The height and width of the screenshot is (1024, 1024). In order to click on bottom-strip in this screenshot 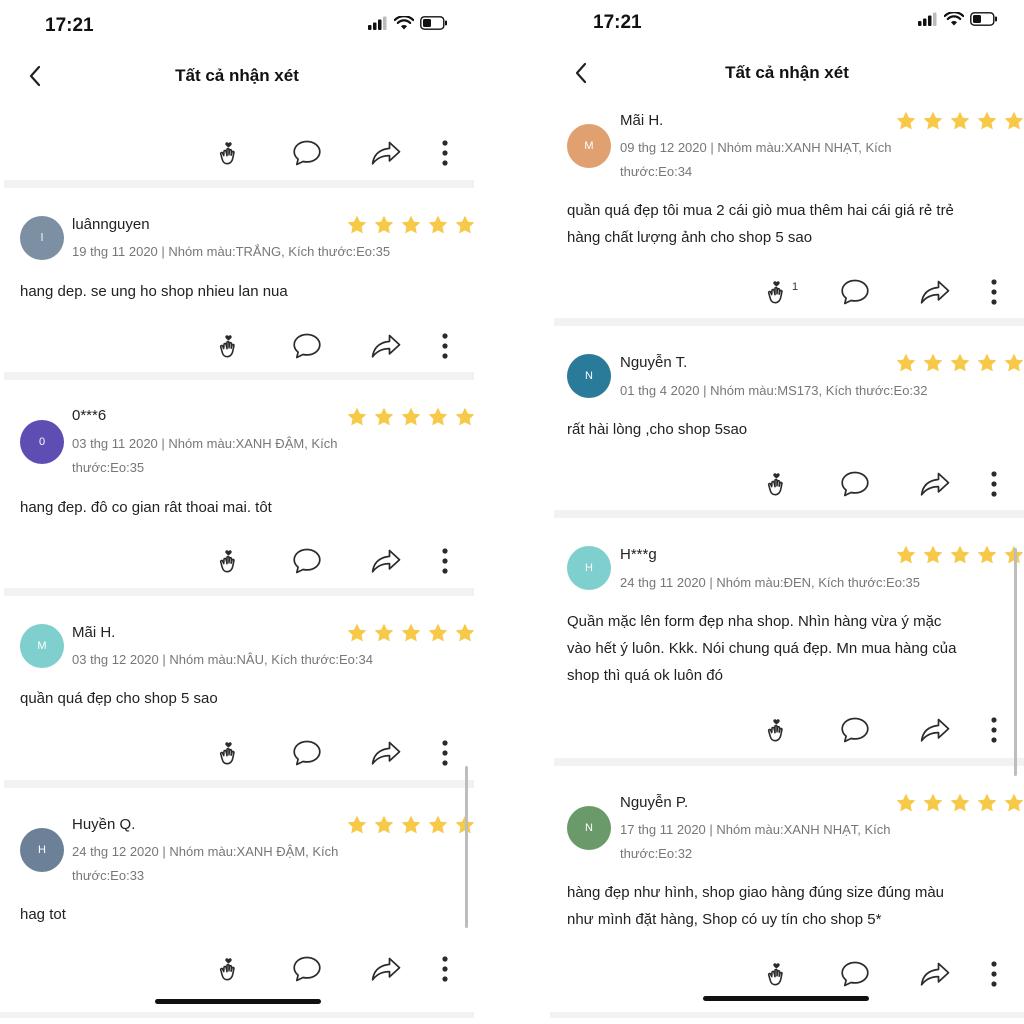, I will do `click(787, 1015)`.